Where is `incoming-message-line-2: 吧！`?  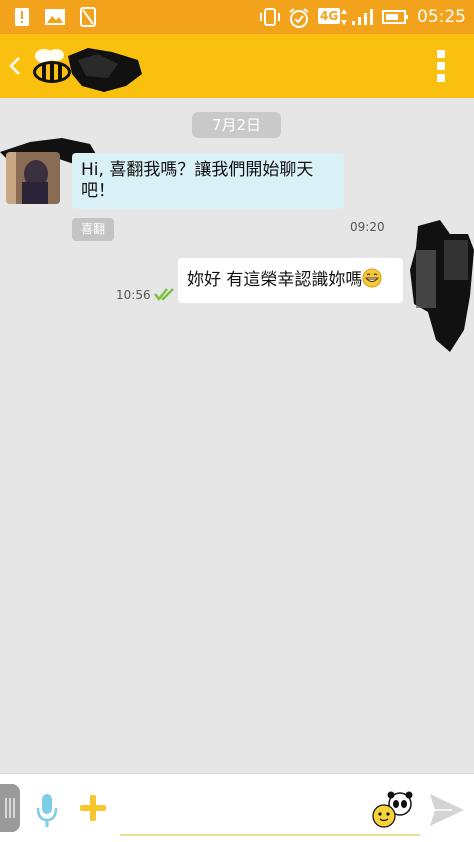
incoming-message-line-2: 吧！ is located at coordinates (98, 191).